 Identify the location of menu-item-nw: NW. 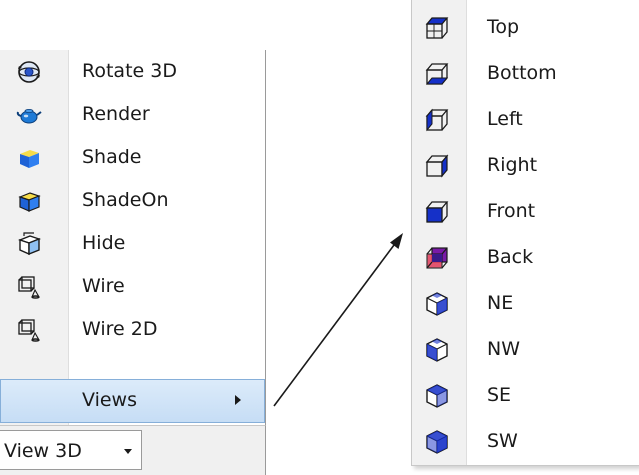
(525, 350).